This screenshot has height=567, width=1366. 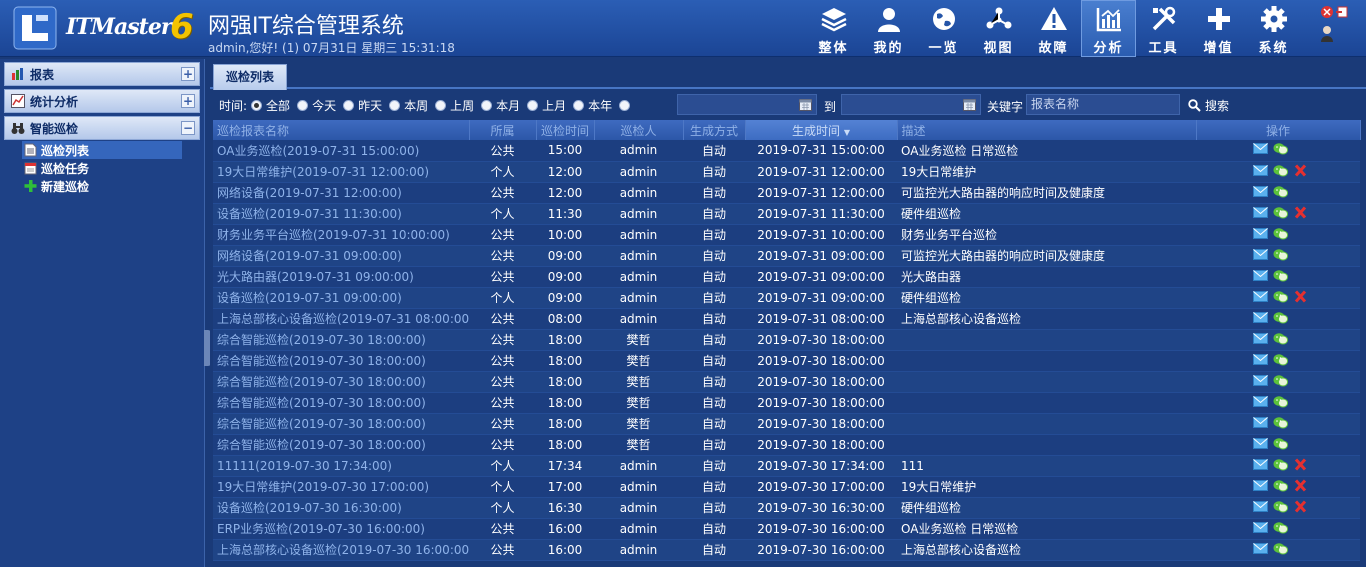 What do you see at coordinates (250, 77) in the screenshot?
I see `tab-inspection-list: 巡检列表` at bounding box center [250, 77].